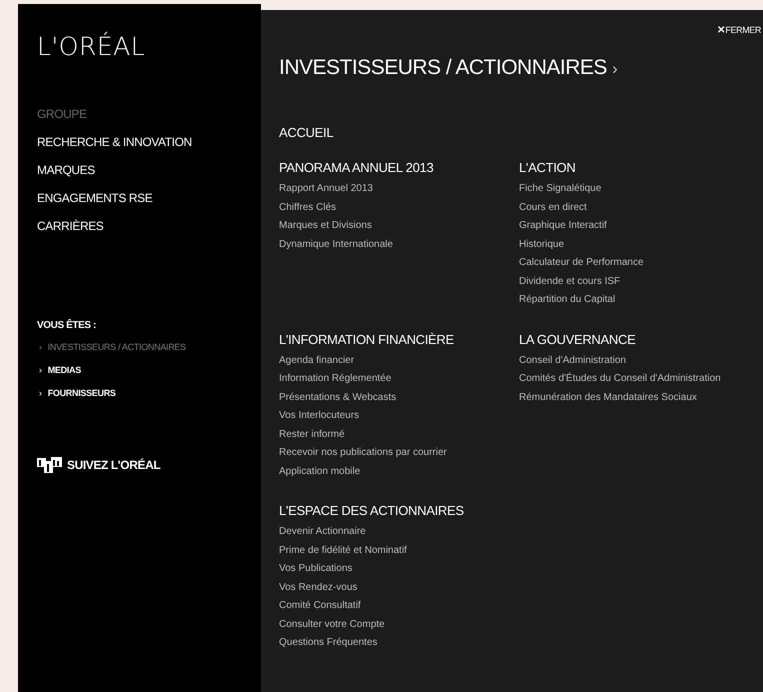 This screenshot has width=763, height=692. Describe the element at coordinates (66, 325) in the screenshot. I see `section-label: VOUS ÊTES :` at that location.